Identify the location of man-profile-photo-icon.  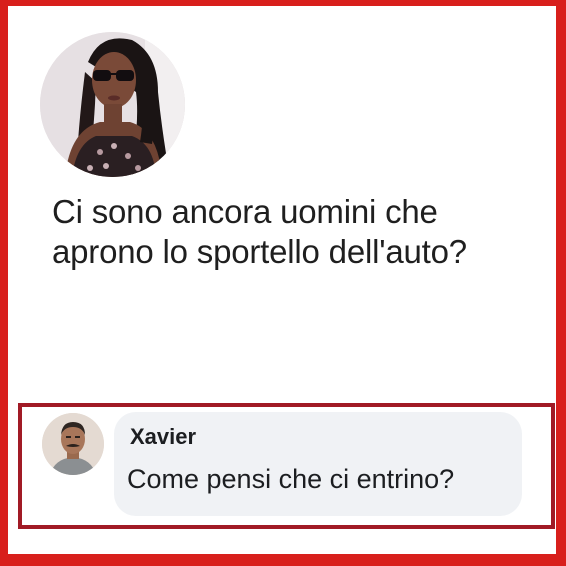
(73, 444).